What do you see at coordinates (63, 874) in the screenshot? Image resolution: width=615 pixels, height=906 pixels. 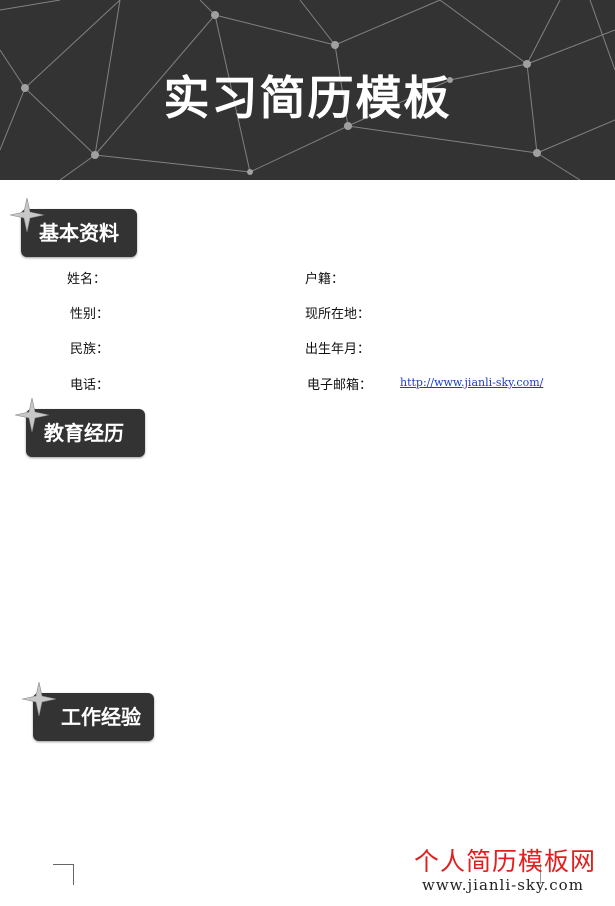 I see `page-corner-mark` at bounding box center [63, 874].